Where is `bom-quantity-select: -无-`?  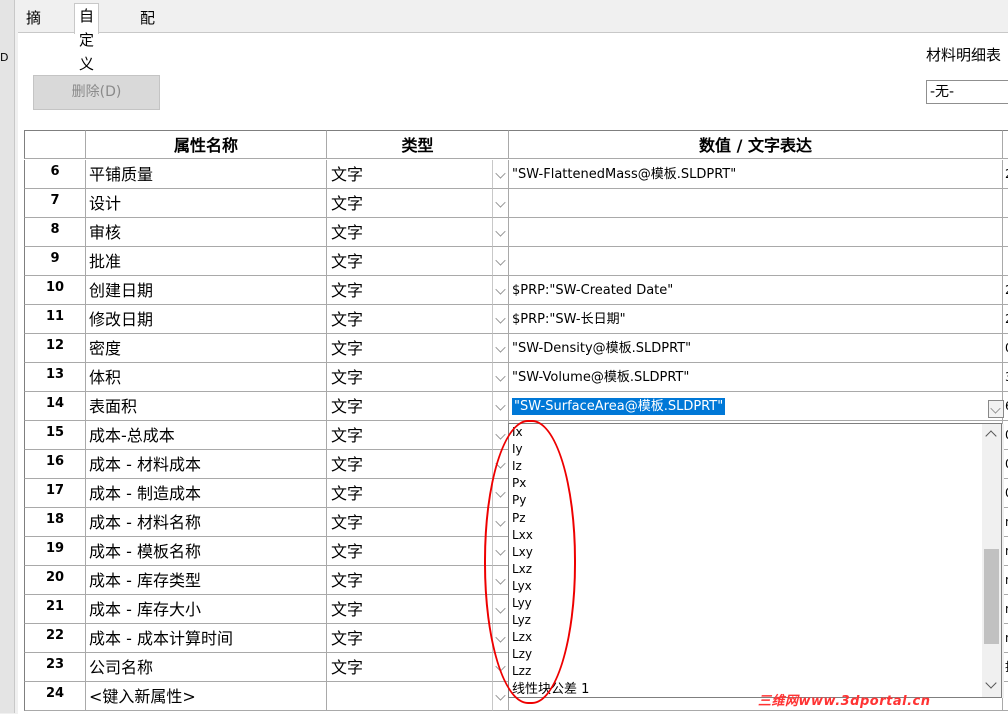
bom-quantity-select: -无- is located at coordinates (967, 92).